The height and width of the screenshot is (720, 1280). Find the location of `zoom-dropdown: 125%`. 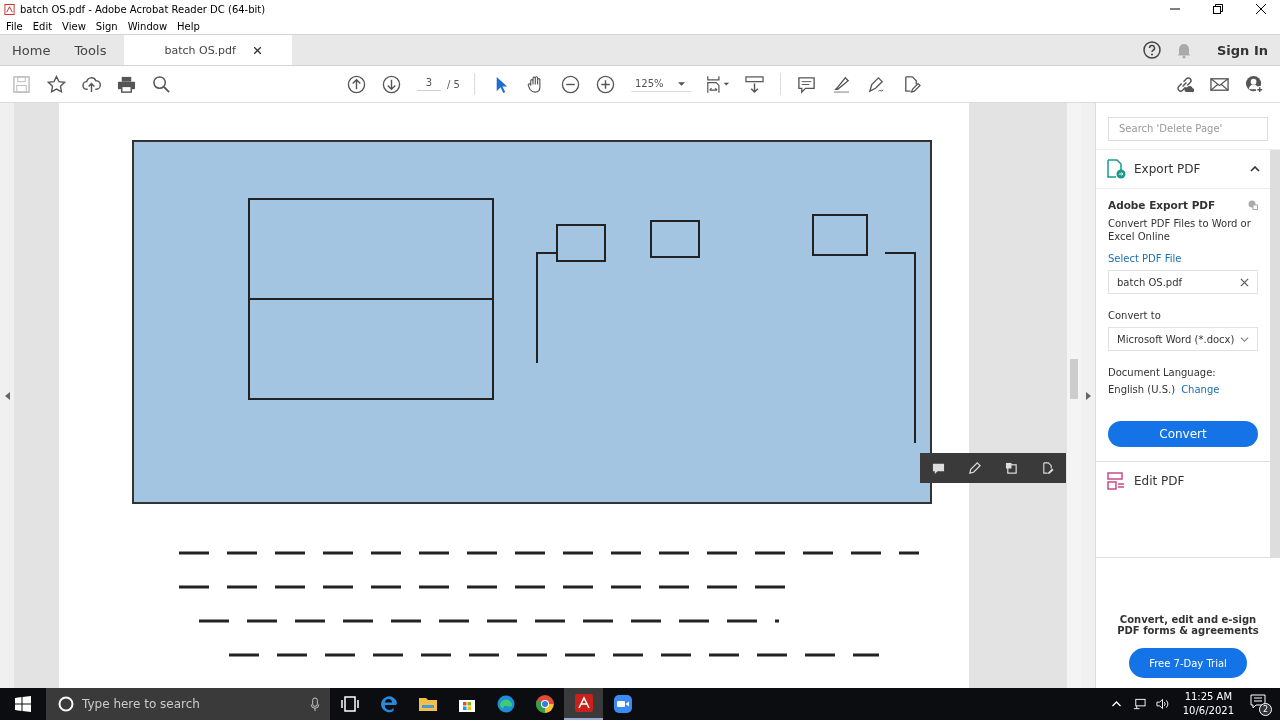

zoom-dropdown: 125% is located at coordinates (660, 84).